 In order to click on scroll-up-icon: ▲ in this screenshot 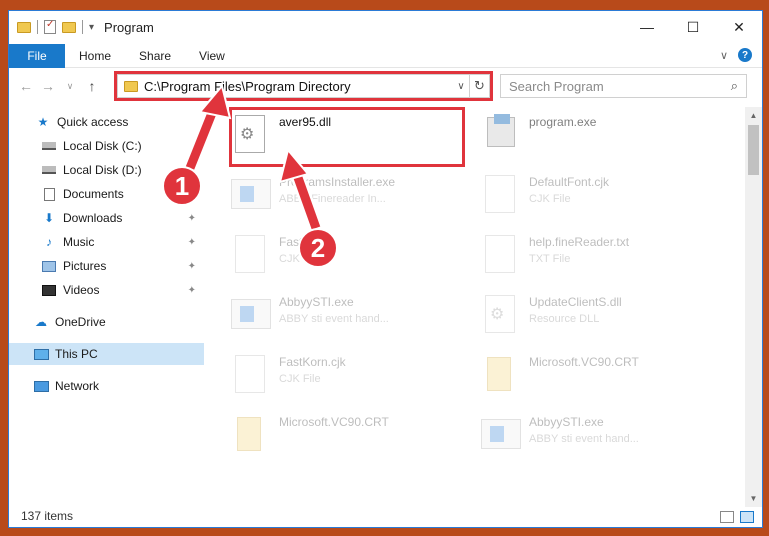, I will do `click(753, 115)`.